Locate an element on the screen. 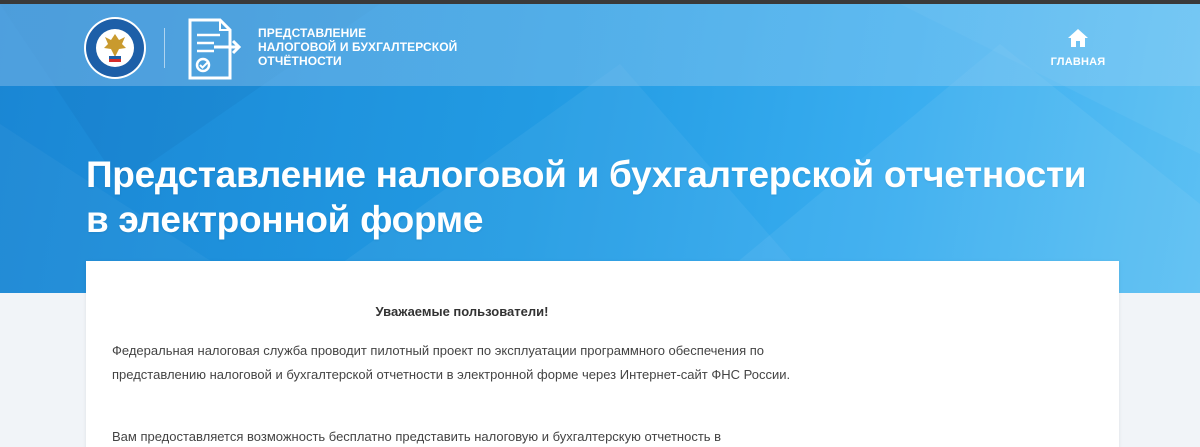  notice-heading: Уважаемые пользователи! is located at coordinates (462, 311).